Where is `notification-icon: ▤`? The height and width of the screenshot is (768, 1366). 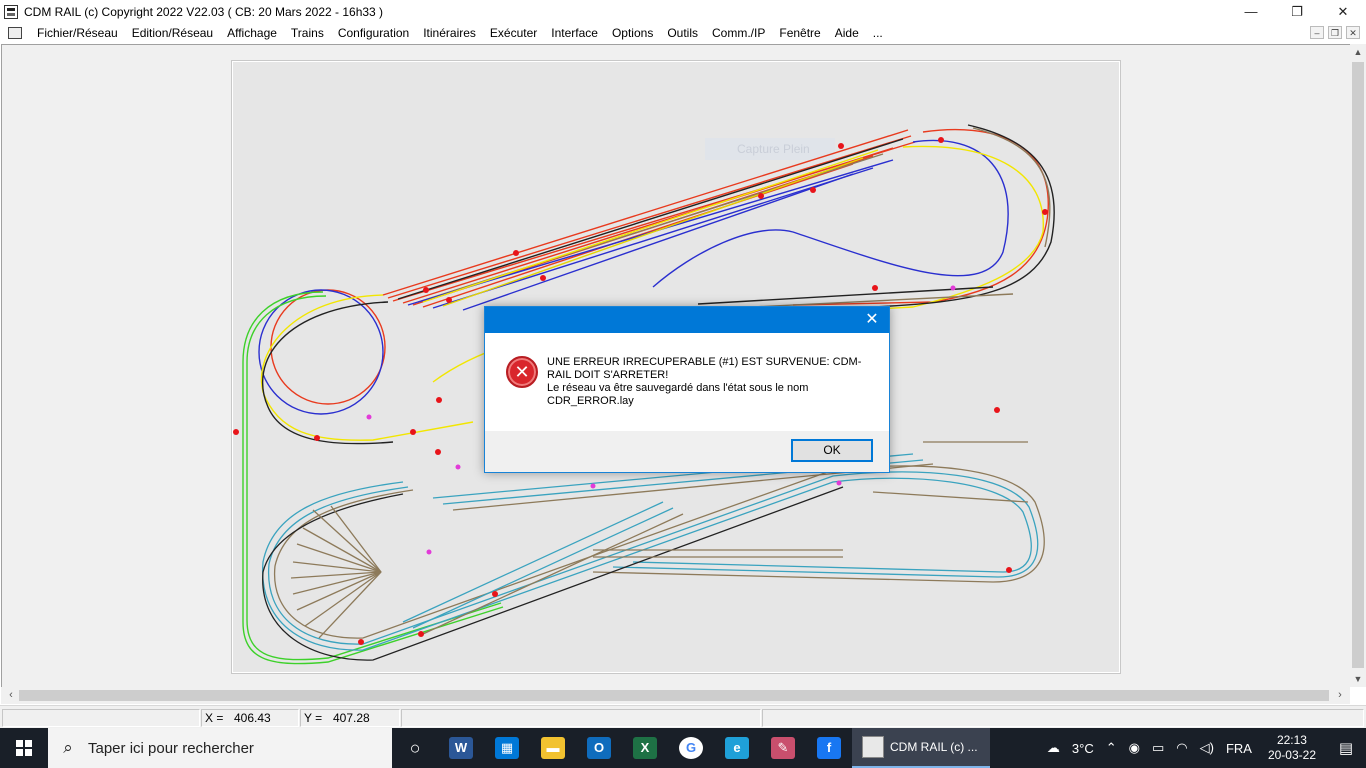 notification-icon: ▤ is located at coordinates (1346, 748).